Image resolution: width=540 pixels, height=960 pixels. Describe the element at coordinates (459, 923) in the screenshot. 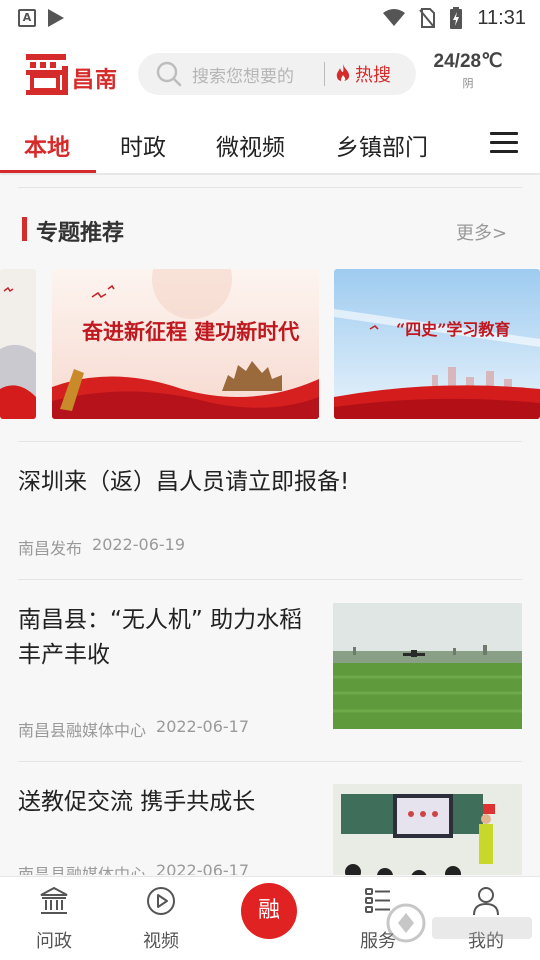

I see `watermark-logo` at that location.